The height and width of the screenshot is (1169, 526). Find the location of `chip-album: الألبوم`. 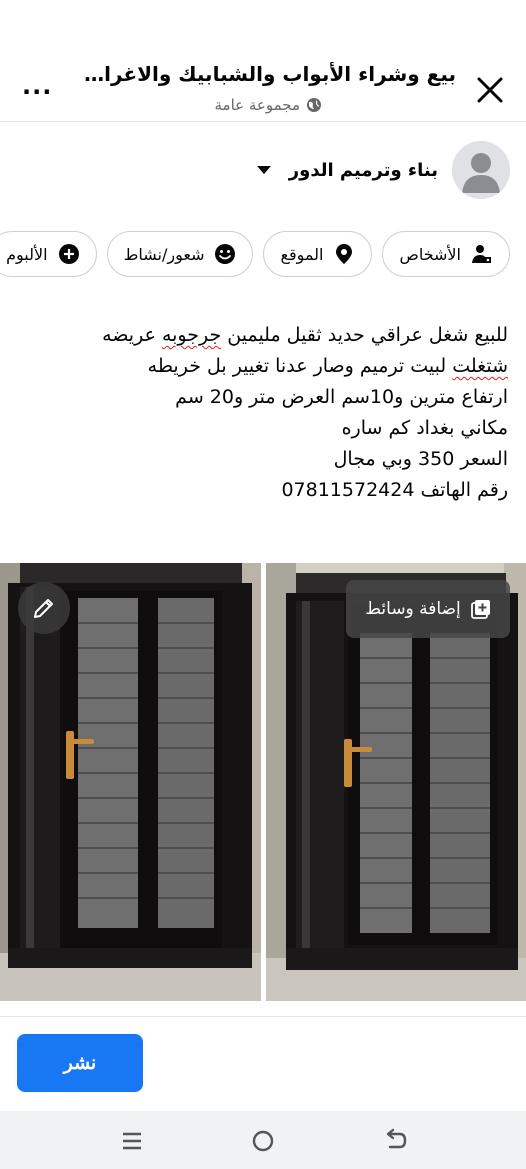

chip-album: الألبوم is located at coordinates (48, 254).